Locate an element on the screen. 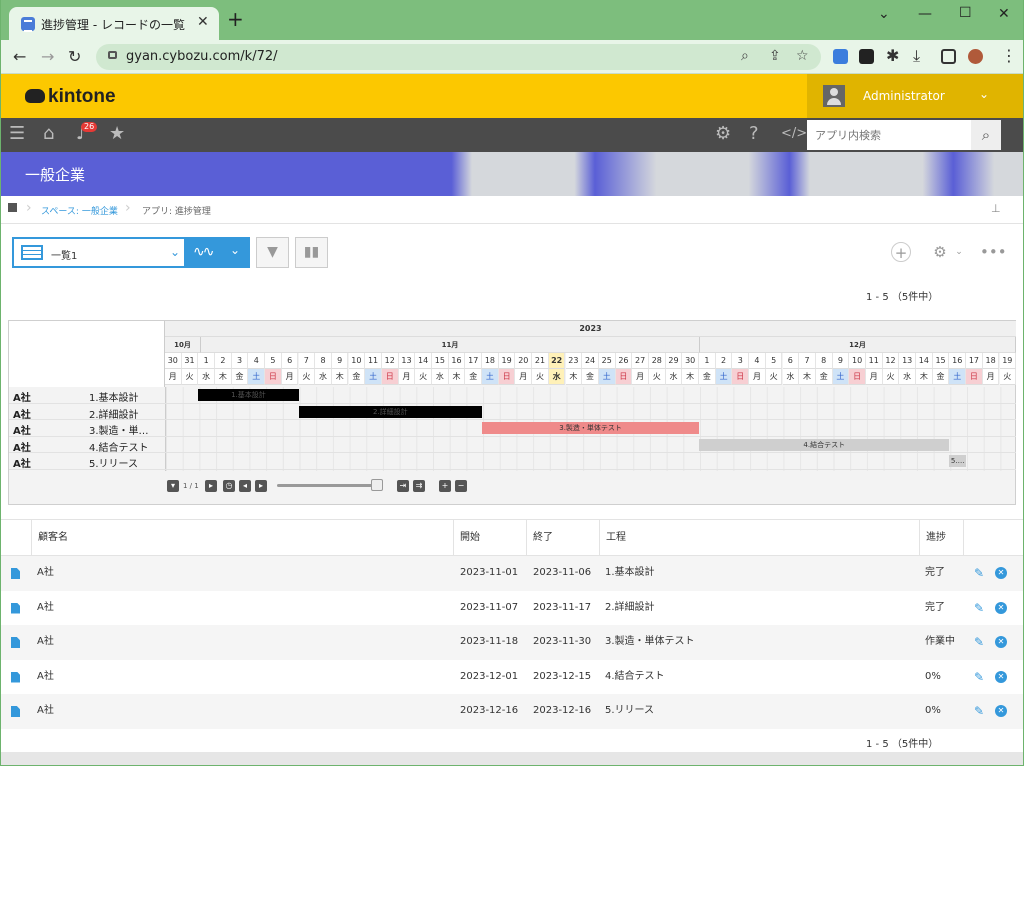 The width and height of the screenshot is (1024, 901). puzzle-icon: ✱ is located at coordinates (892, 55).